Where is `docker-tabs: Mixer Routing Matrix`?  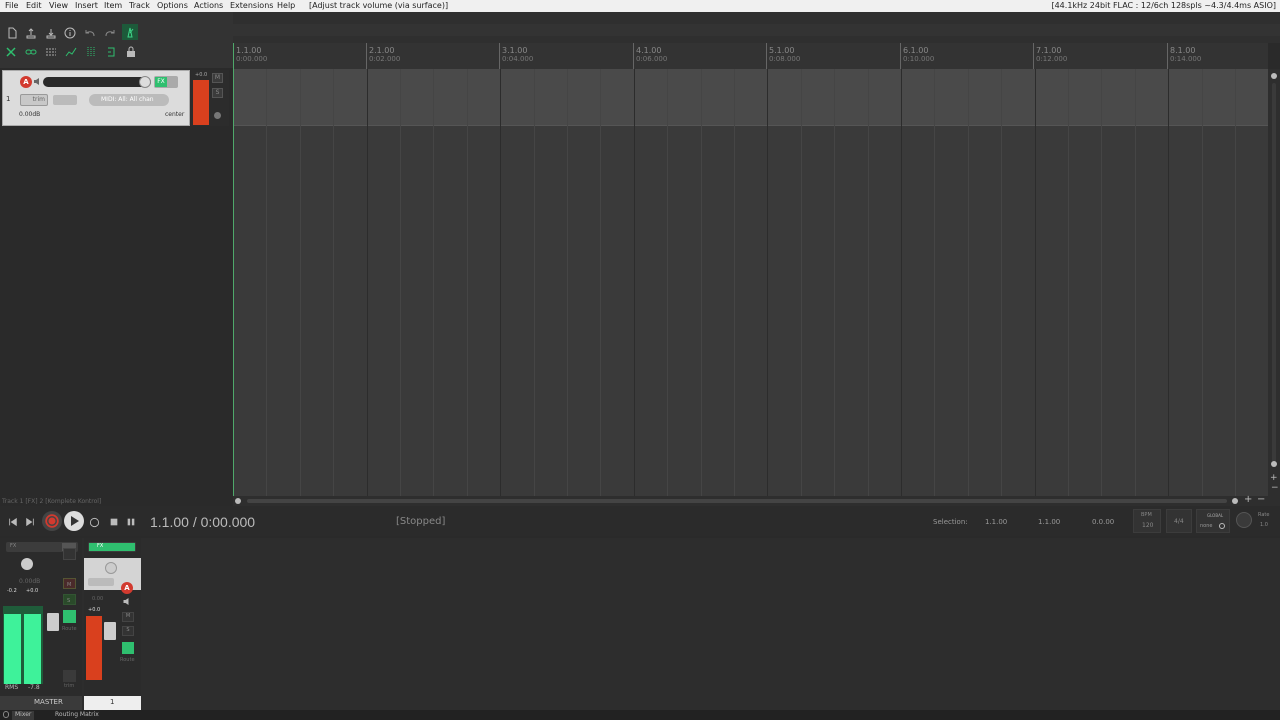
docker-tabs: Mixer Routing Matrix is located at coordinates (640, 715).